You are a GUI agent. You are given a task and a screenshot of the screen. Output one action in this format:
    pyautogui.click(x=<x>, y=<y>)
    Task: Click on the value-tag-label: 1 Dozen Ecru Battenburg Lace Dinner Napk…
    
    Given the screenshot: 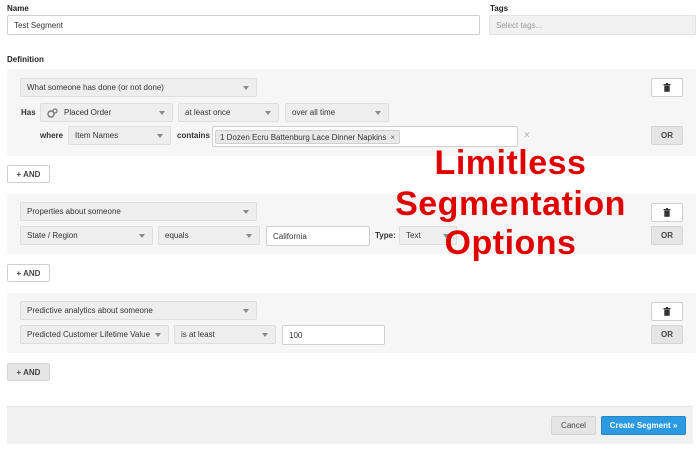 What is the action you would take?
    pyautogui.click(x=303, y=137)
    